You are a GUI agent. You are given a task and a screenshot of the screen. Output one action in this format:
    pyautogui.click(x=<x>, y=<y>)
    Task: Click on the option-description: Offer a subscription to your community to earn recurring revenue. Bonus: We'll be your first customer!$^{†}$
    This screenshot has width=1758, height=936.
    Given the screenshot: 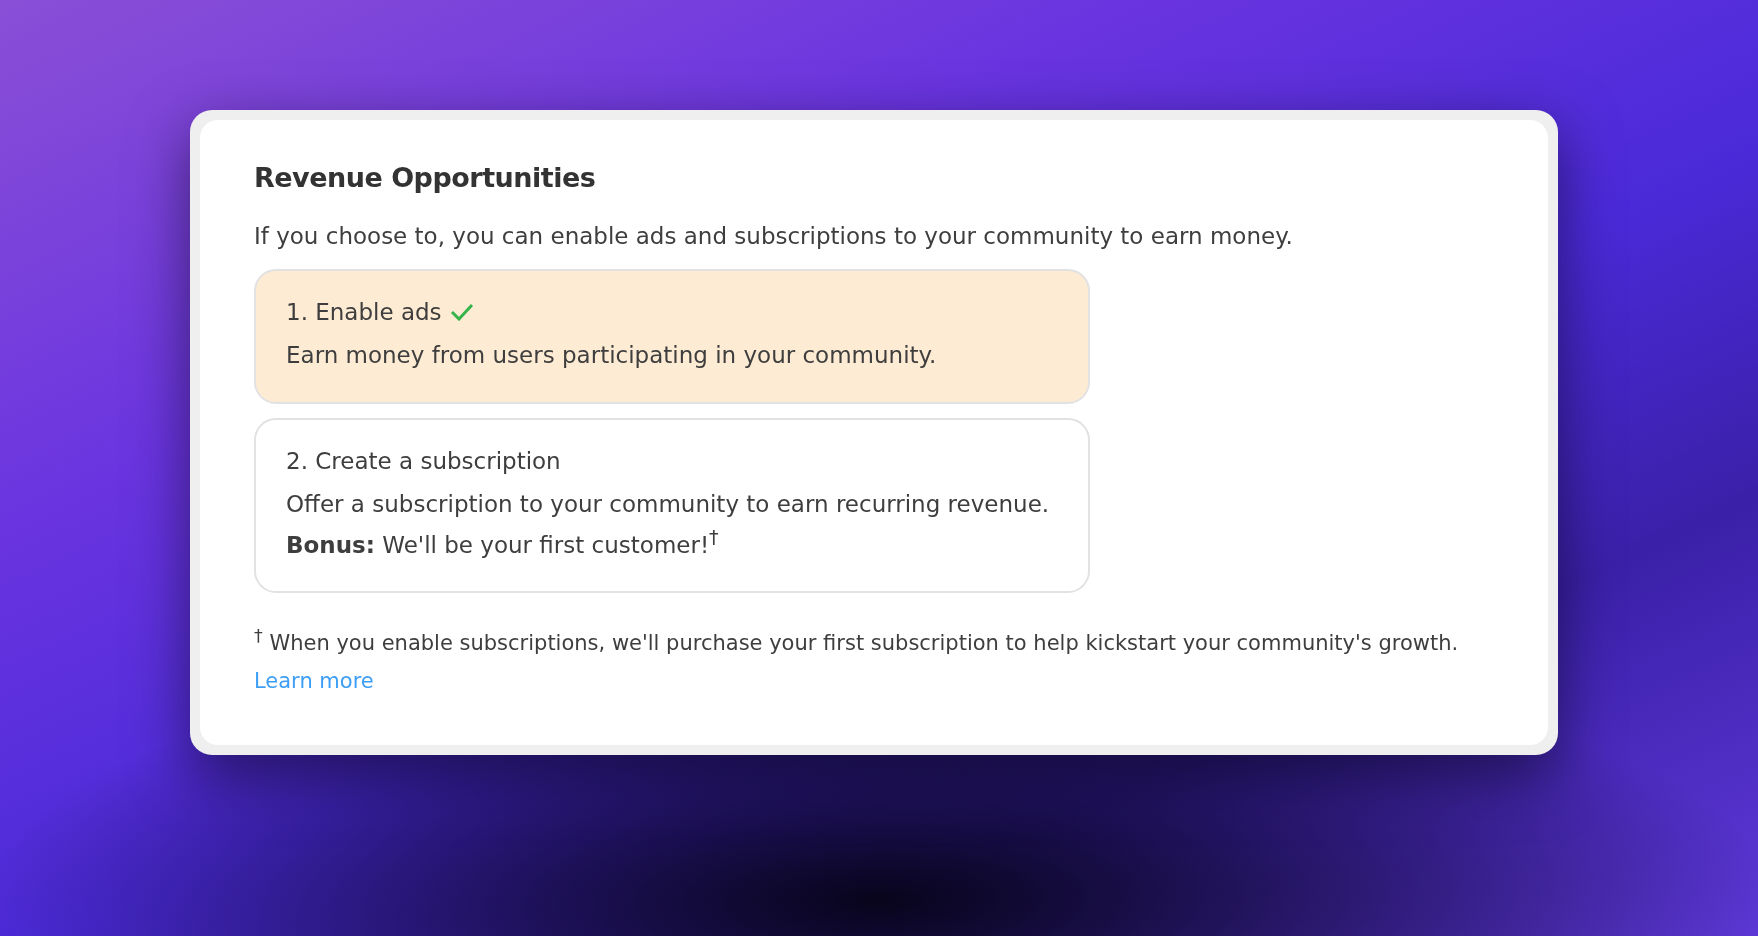 What is the action you would take?
    pyautogui.click(x=668, y=524)
    